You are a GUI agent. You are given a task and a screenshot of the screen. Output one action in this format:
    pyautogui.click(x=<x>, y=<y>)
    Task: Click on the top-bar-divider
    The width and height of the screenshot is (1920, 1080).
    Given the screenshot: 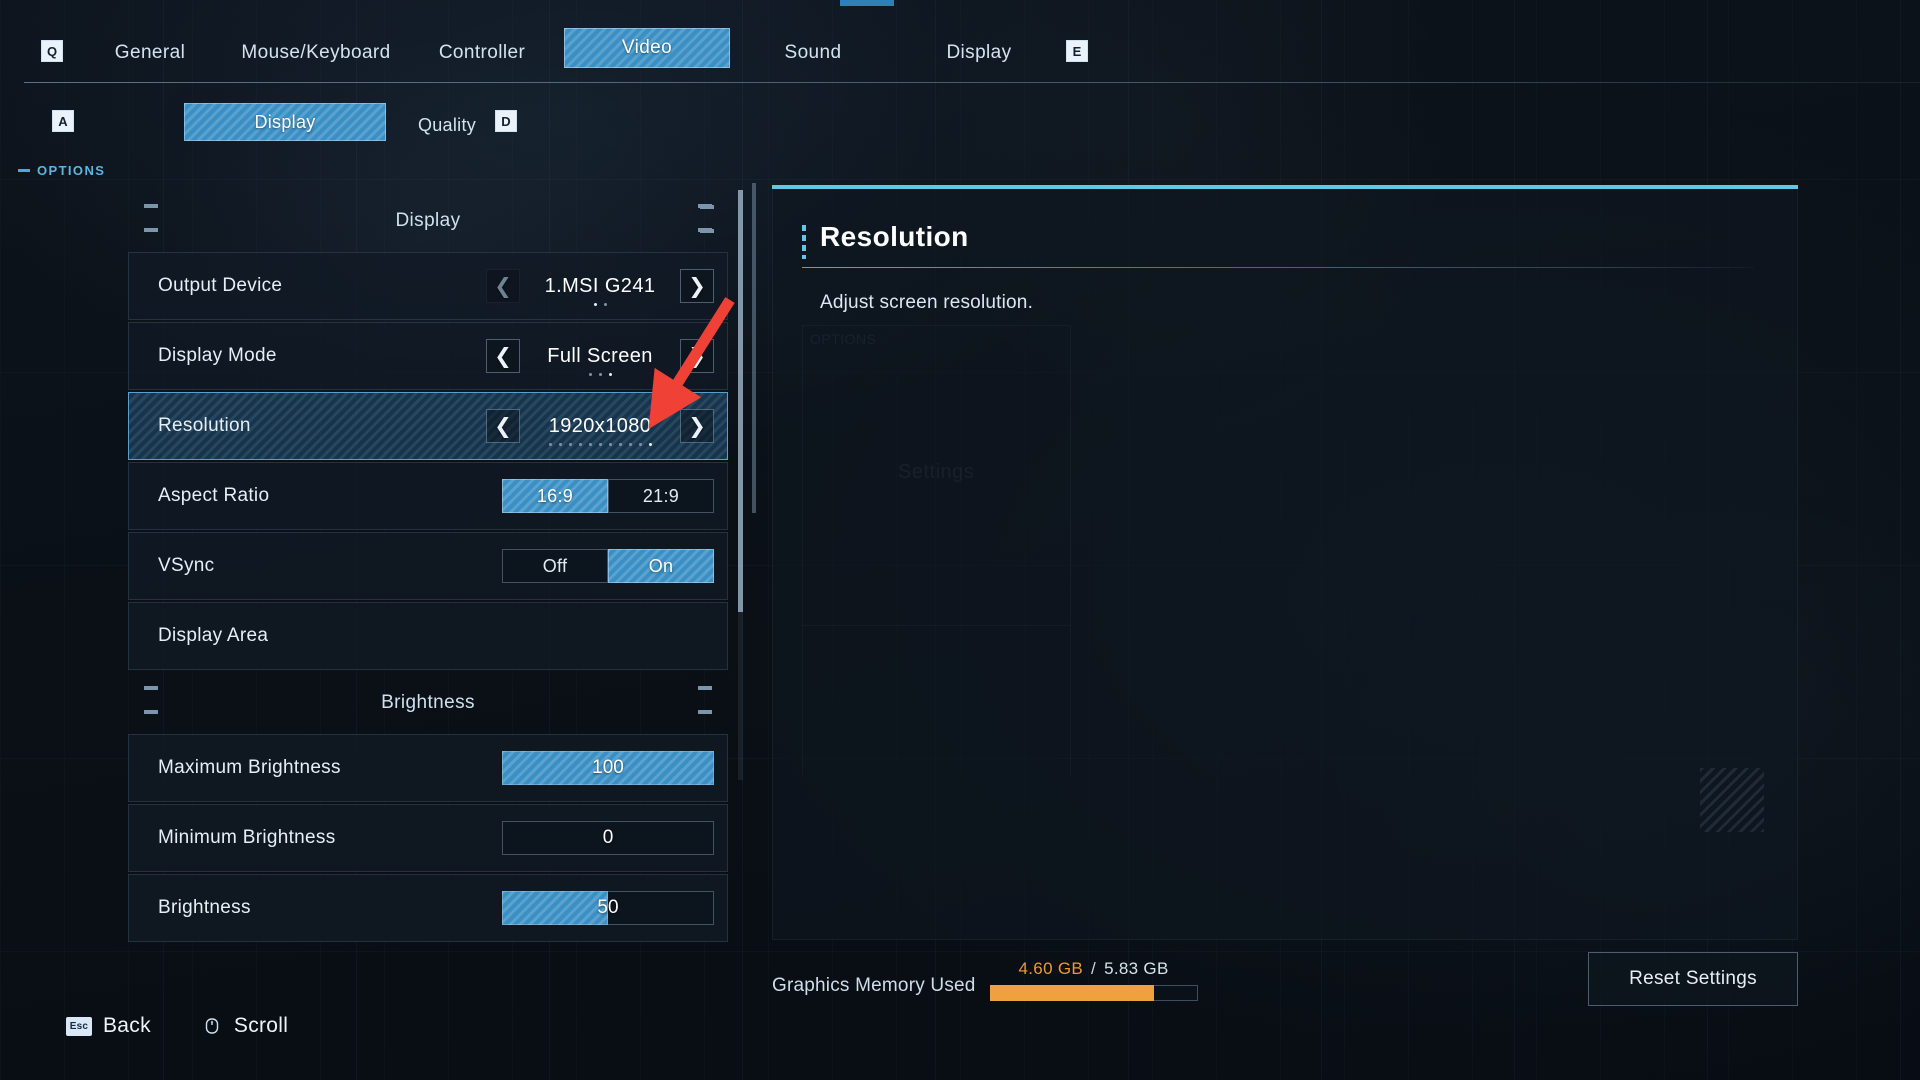 What is the action you would take?
    pyautogui.click(x=972, y=82)
    